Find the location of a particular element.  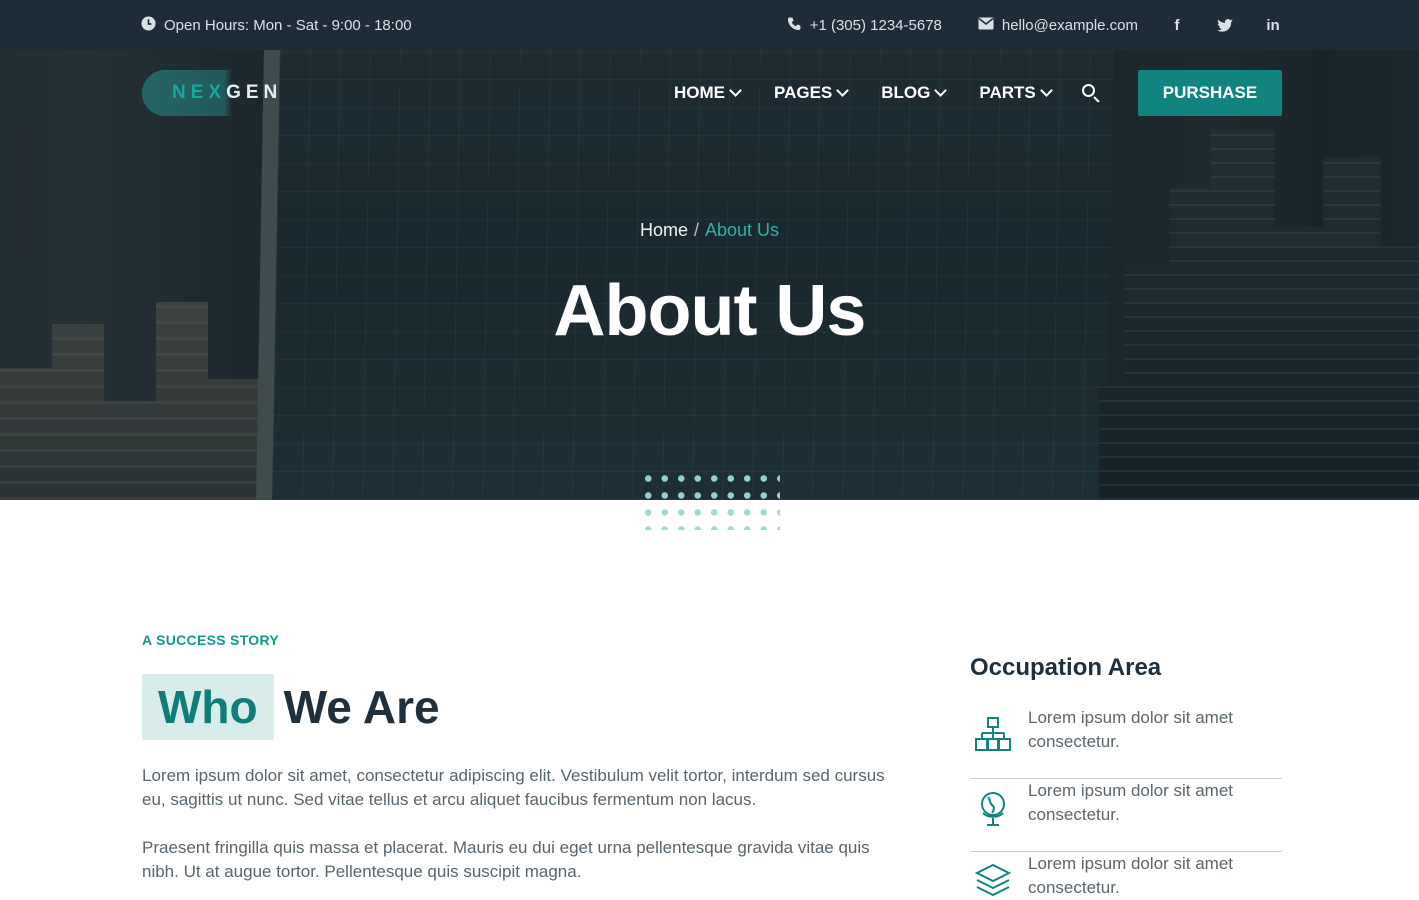

linkedin-icon: in is located at coordinates (1273, 25).